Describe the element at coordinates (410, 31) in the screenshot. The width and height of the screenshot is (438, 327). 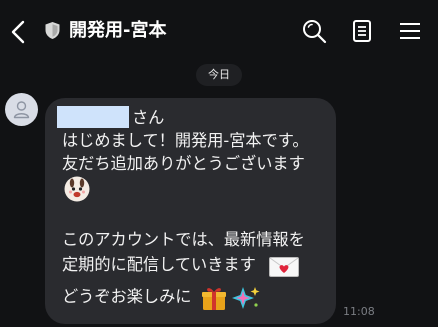
I see `menu-icon` at that location.